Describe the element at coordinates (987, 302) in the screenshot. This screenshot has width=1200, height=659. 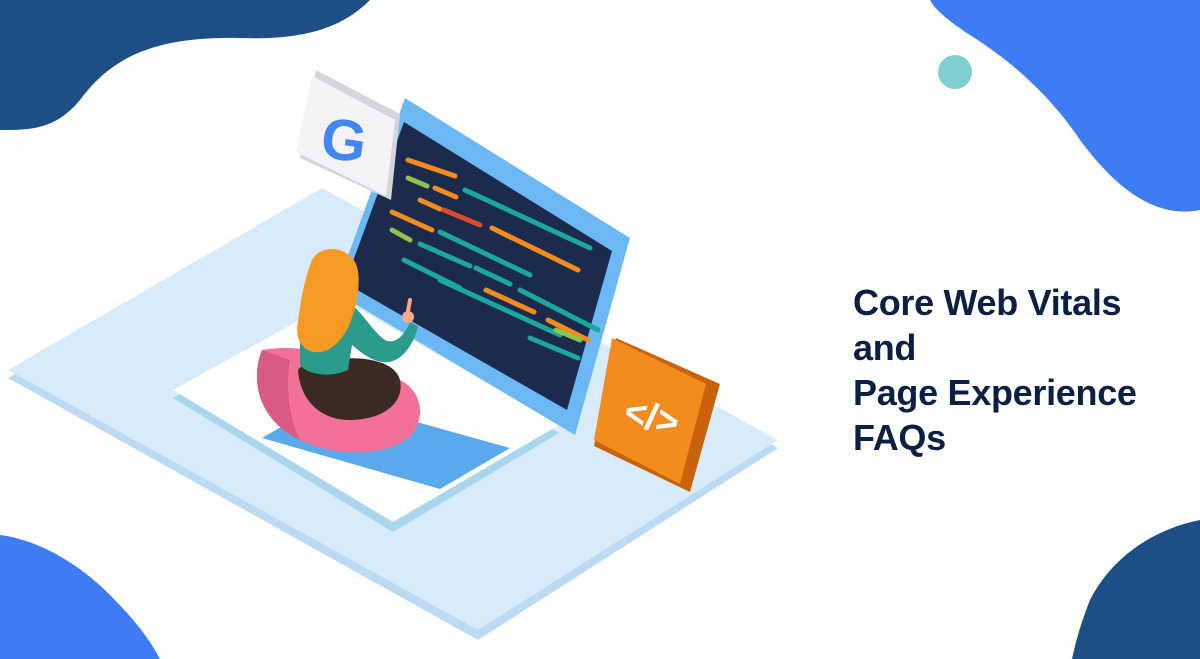
I see `title-line-1: Core Web Vitals` at that location.